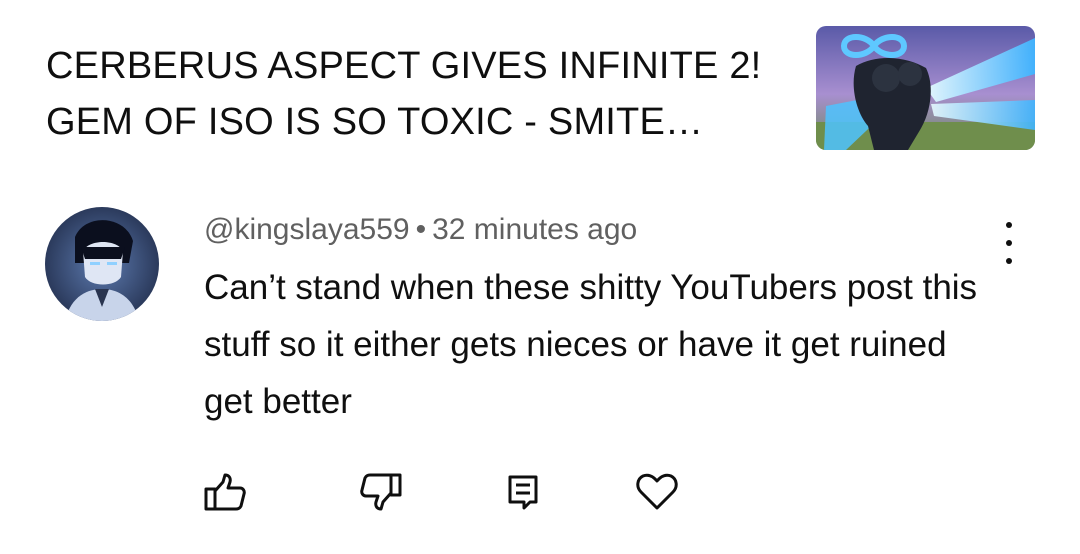 This screenshot has height=554, width=1080. I want to click on thumbs-down-icon, so click(381, 492).